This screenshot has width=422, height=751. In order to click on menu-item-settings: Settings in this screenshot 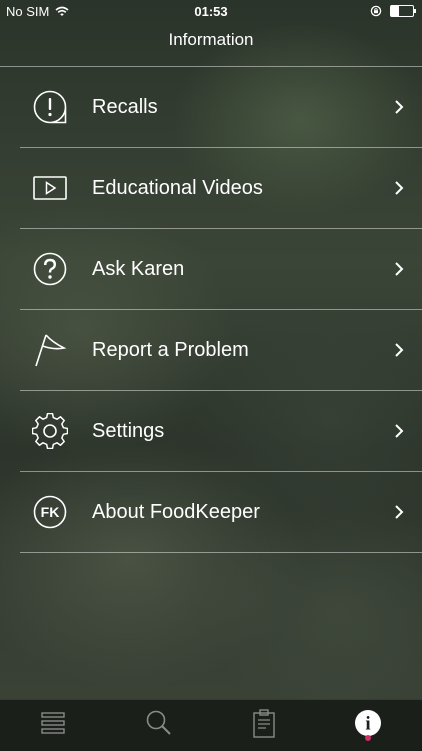, I will do `click(221, 431)`.